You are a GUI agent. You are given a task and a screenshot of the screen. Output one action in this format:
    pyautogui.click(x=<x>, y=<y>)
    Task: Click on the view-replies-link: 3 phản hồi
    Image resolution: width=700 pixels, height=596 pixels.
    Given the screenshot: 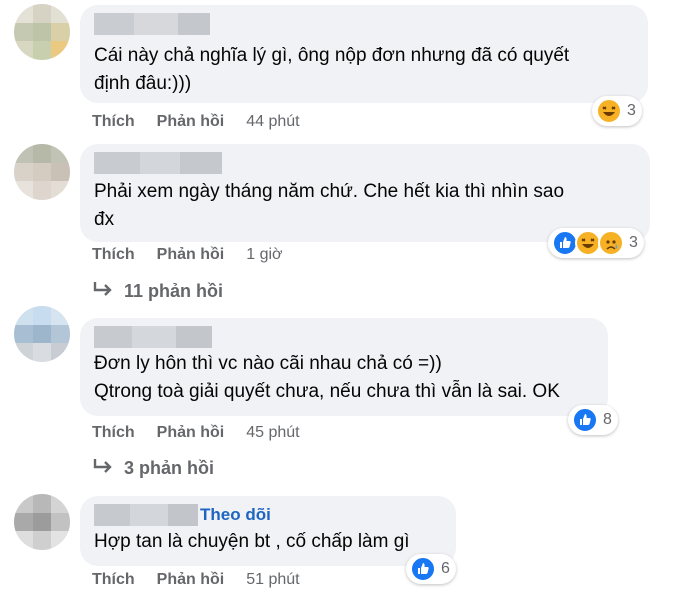 What is the action you would take?
    pyautogui.click(x=153, y=468)
    